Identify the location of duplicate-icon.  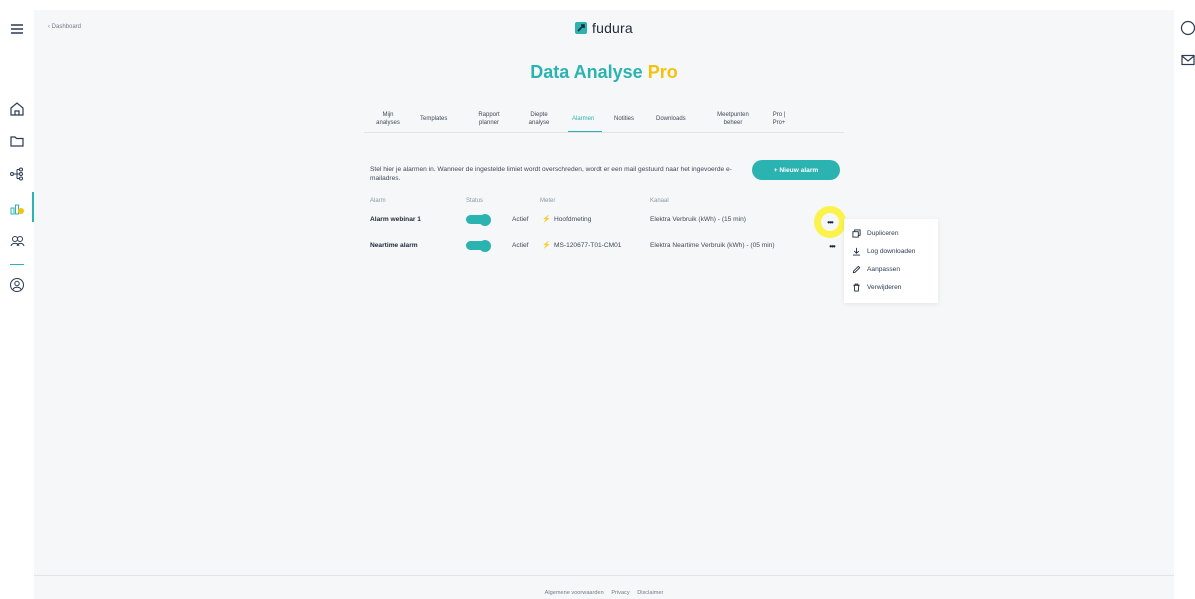
(856, 233).